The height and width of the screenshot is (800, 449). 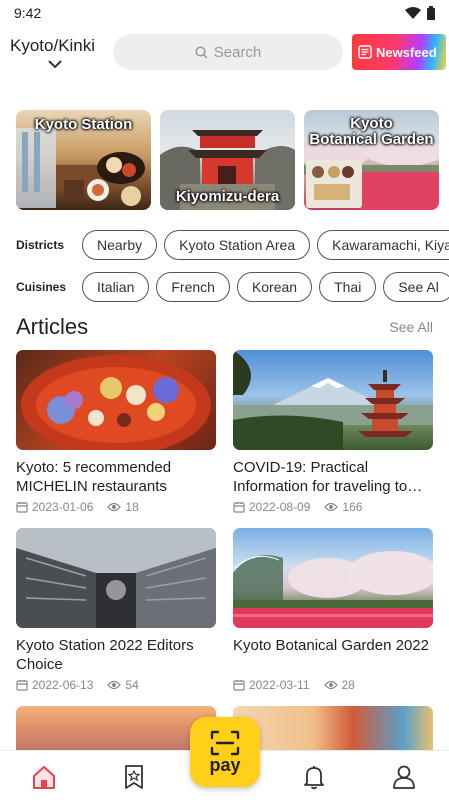 I want to click on chevron-down-icon, so click(x=55, y=64).